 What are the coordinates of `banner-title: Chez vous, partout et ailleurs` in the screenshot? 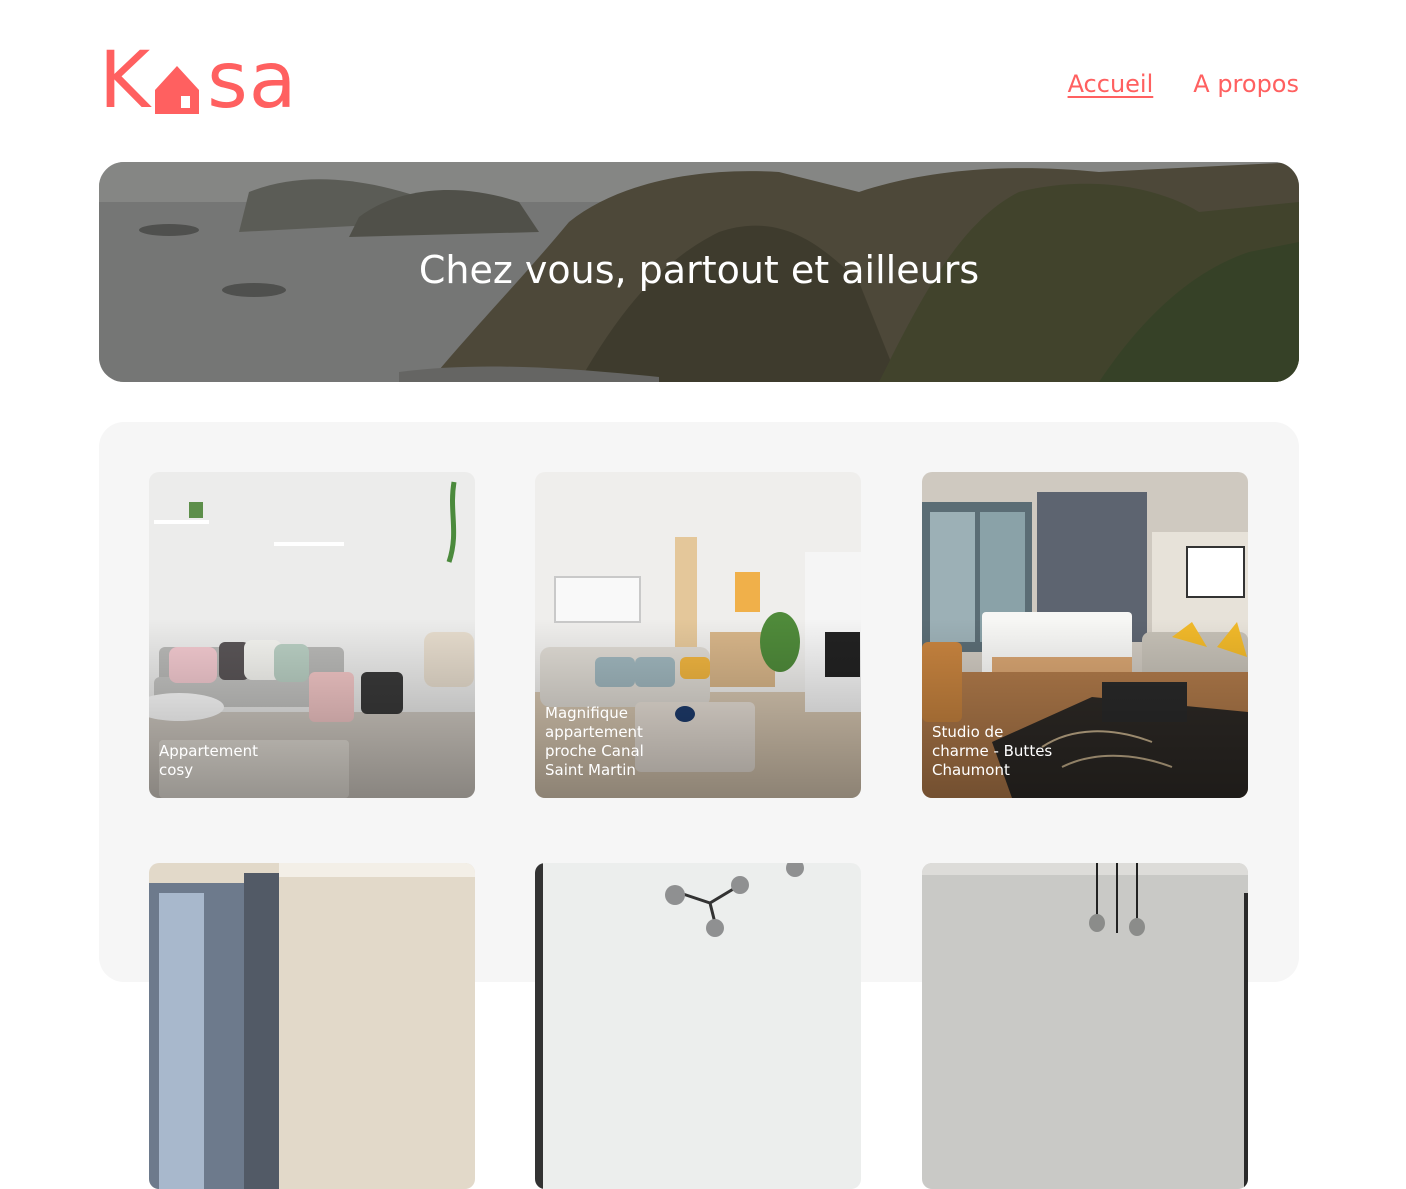 It's located at (699, 270).